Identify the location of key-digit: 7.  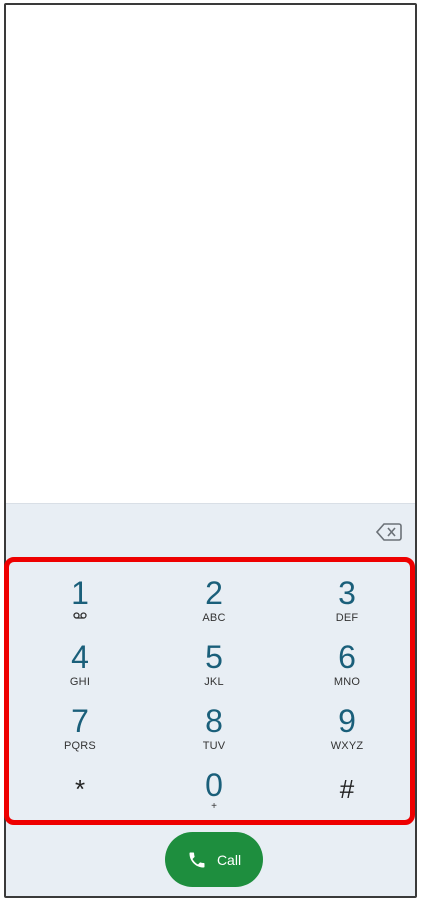
(80, 721).